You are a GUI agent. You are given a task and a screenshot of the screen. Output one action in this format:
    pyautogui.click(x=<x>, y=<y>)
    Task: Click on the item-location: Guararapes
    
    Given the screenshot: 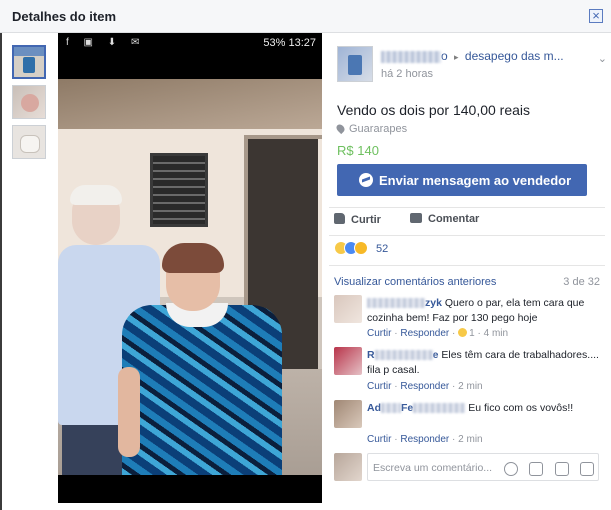 What is the action you would take?
    pyautogui.click(x=370, y=128)
    